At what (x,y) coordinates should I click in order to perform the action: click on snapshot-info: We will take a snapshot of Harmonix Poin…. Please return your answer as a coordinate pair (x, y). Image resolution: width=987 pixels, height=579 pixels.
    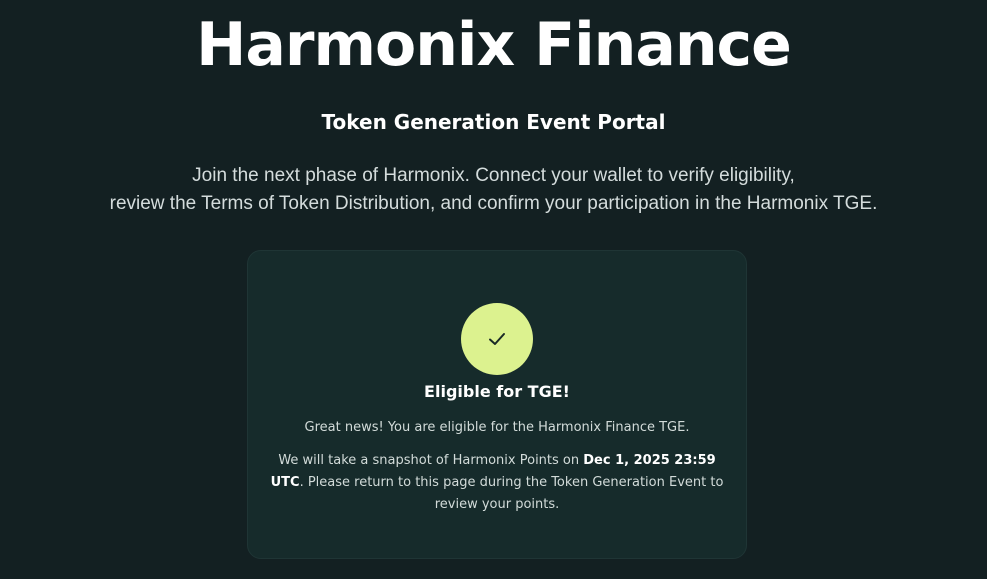
    Looking at the image, I should click on (497, 483).